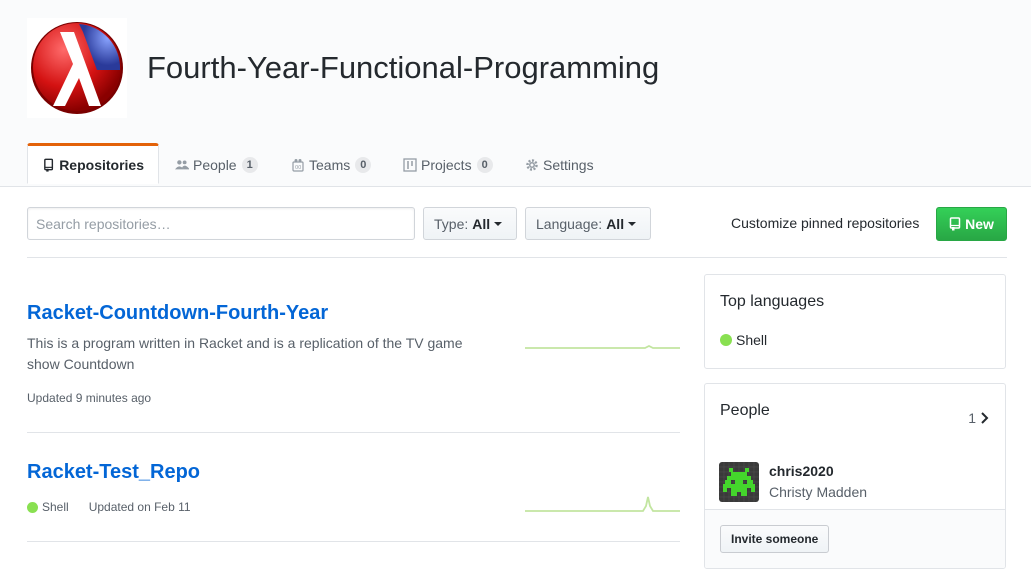 This screenshot has height=578, width=1031. What do you see at coordinates (139, 507) in the screenshot?
I see `repo-updated-text: Updated on Feb 11` at bounding box center [139, 507].